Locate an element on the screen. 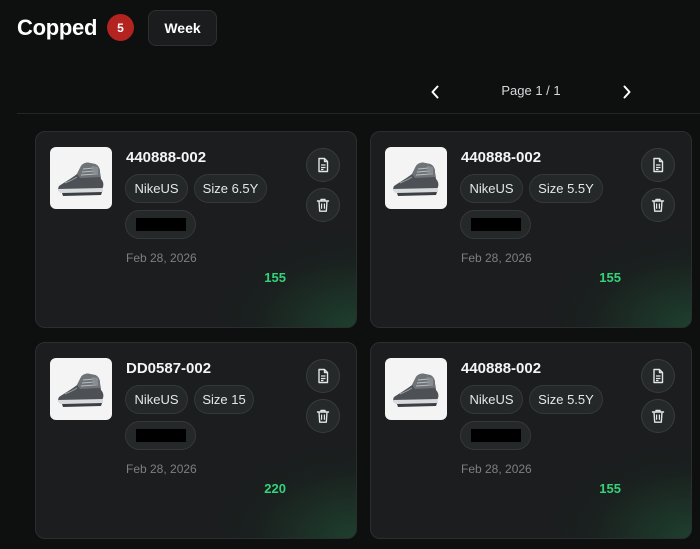 The width and height of the screenshot is (700, 549). count-badge: 5 is located at coordinates (120, 27).